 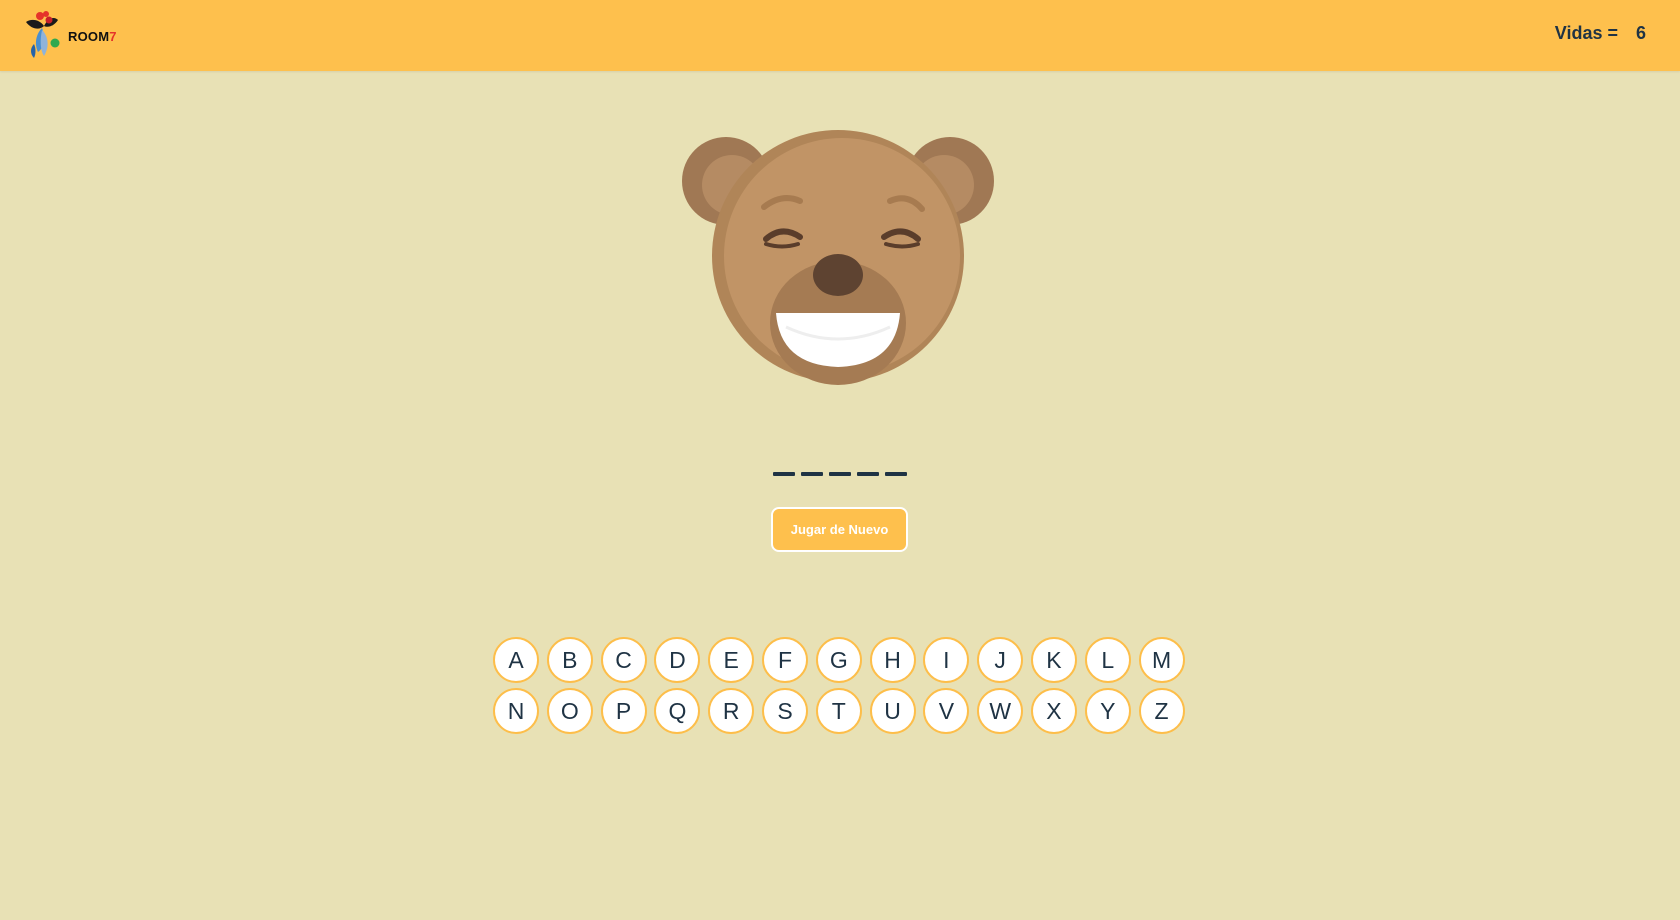 What do you see at coordinates (1161, 711) in the screenshot?
I see `key-z: Z` at bounding box center [1161, 711].